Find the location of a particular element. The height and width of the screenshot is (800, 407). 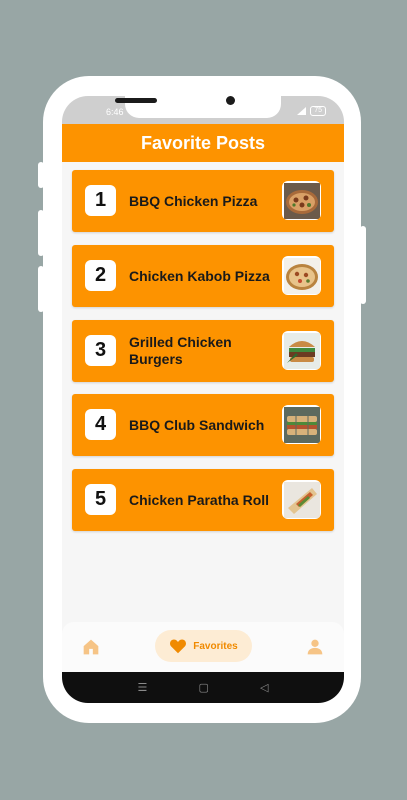

front-camera is located at coordinates (230, 100).